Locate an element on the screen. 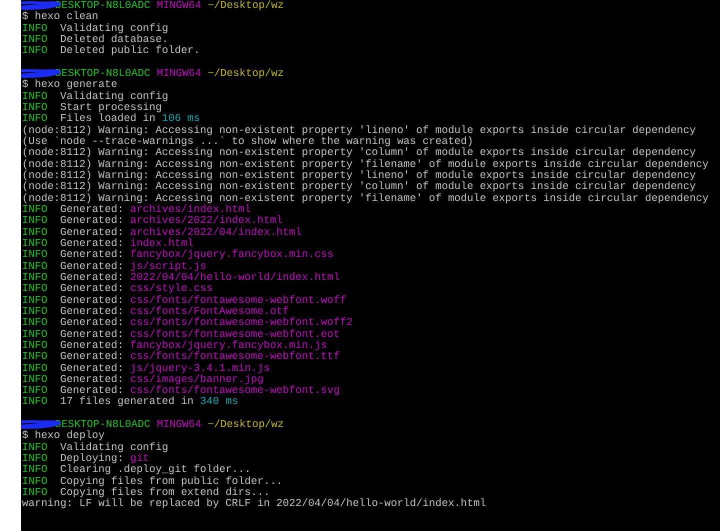 The height and width of the screenshot is (531, 720). log-line: INFO Files loaded in 106 ms is located at coordinates (111, 120).